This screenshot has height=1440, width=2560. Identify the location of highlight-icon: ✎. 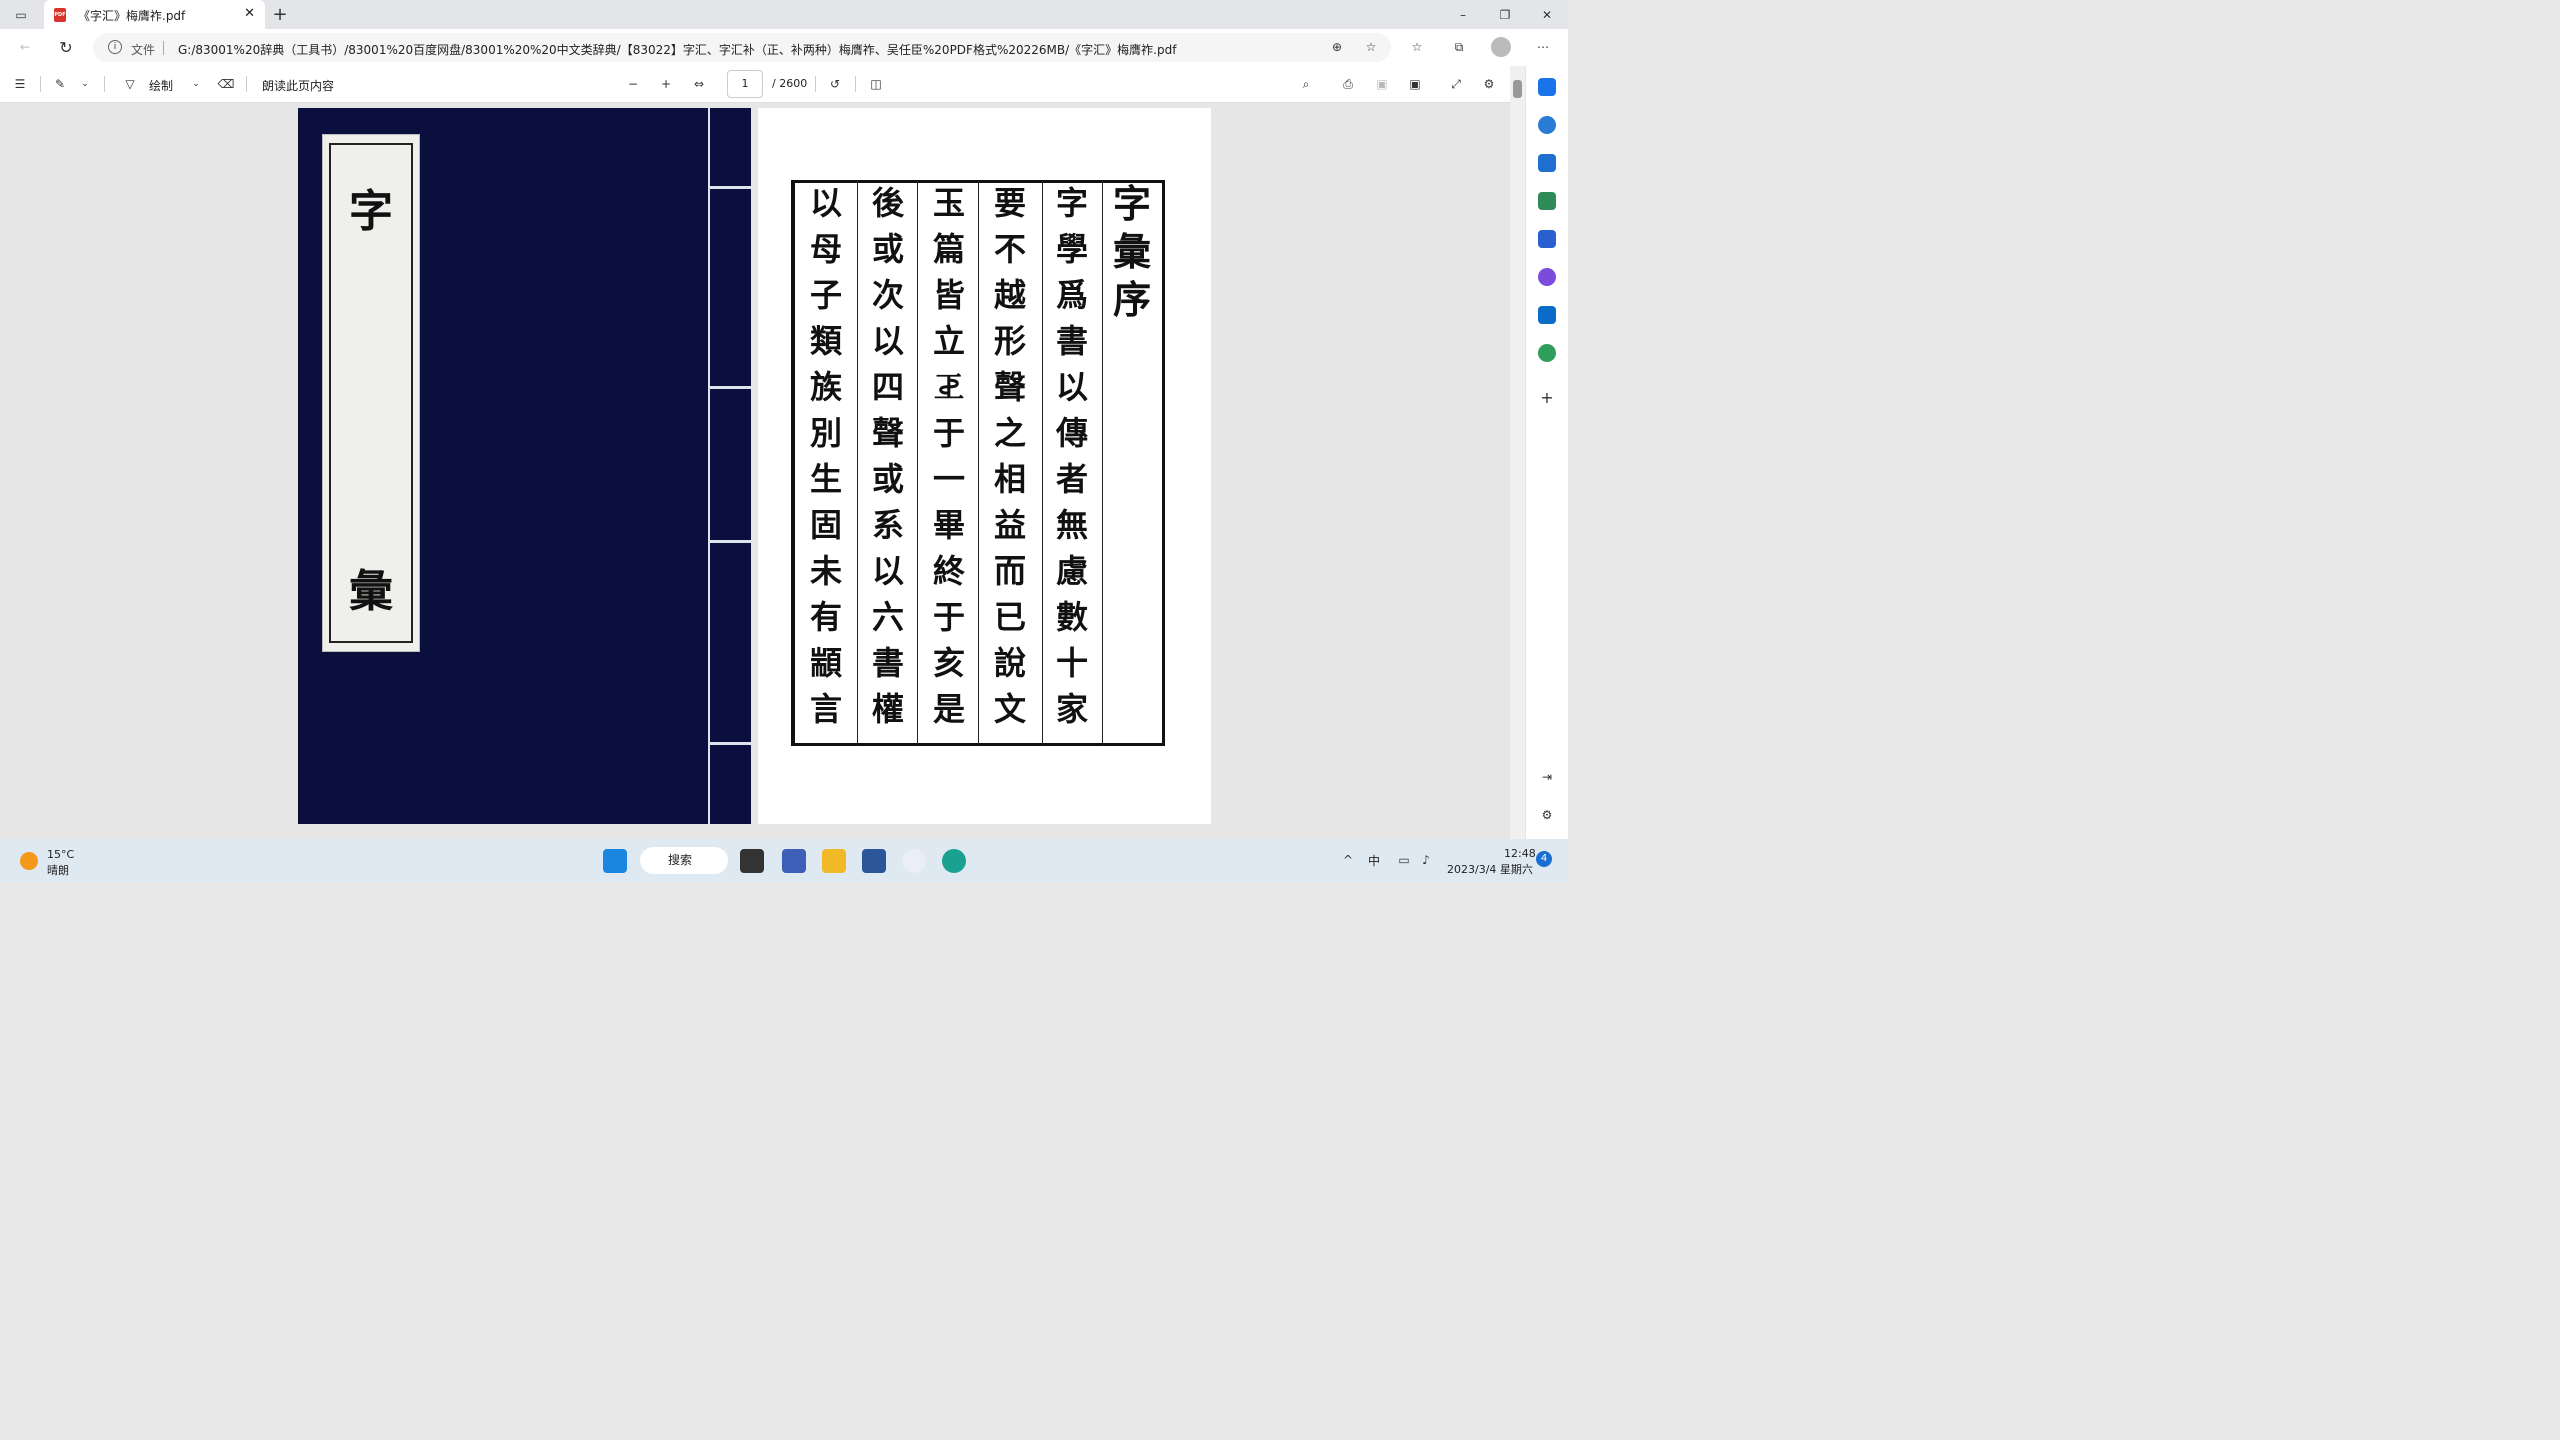
(60, 84).